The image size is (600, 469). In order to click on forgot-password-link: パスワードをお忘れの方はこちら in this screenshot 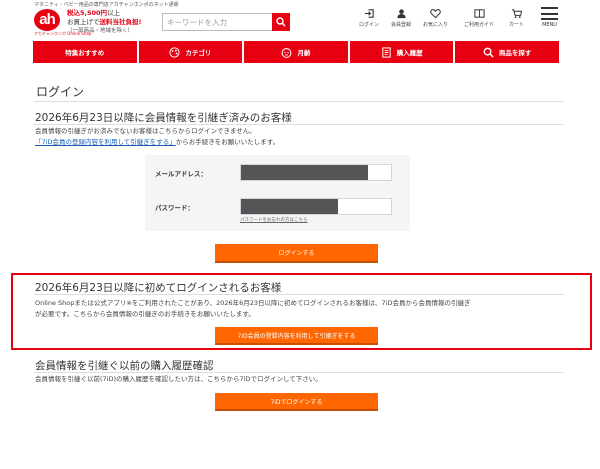, I will do `click(274, 220)`.